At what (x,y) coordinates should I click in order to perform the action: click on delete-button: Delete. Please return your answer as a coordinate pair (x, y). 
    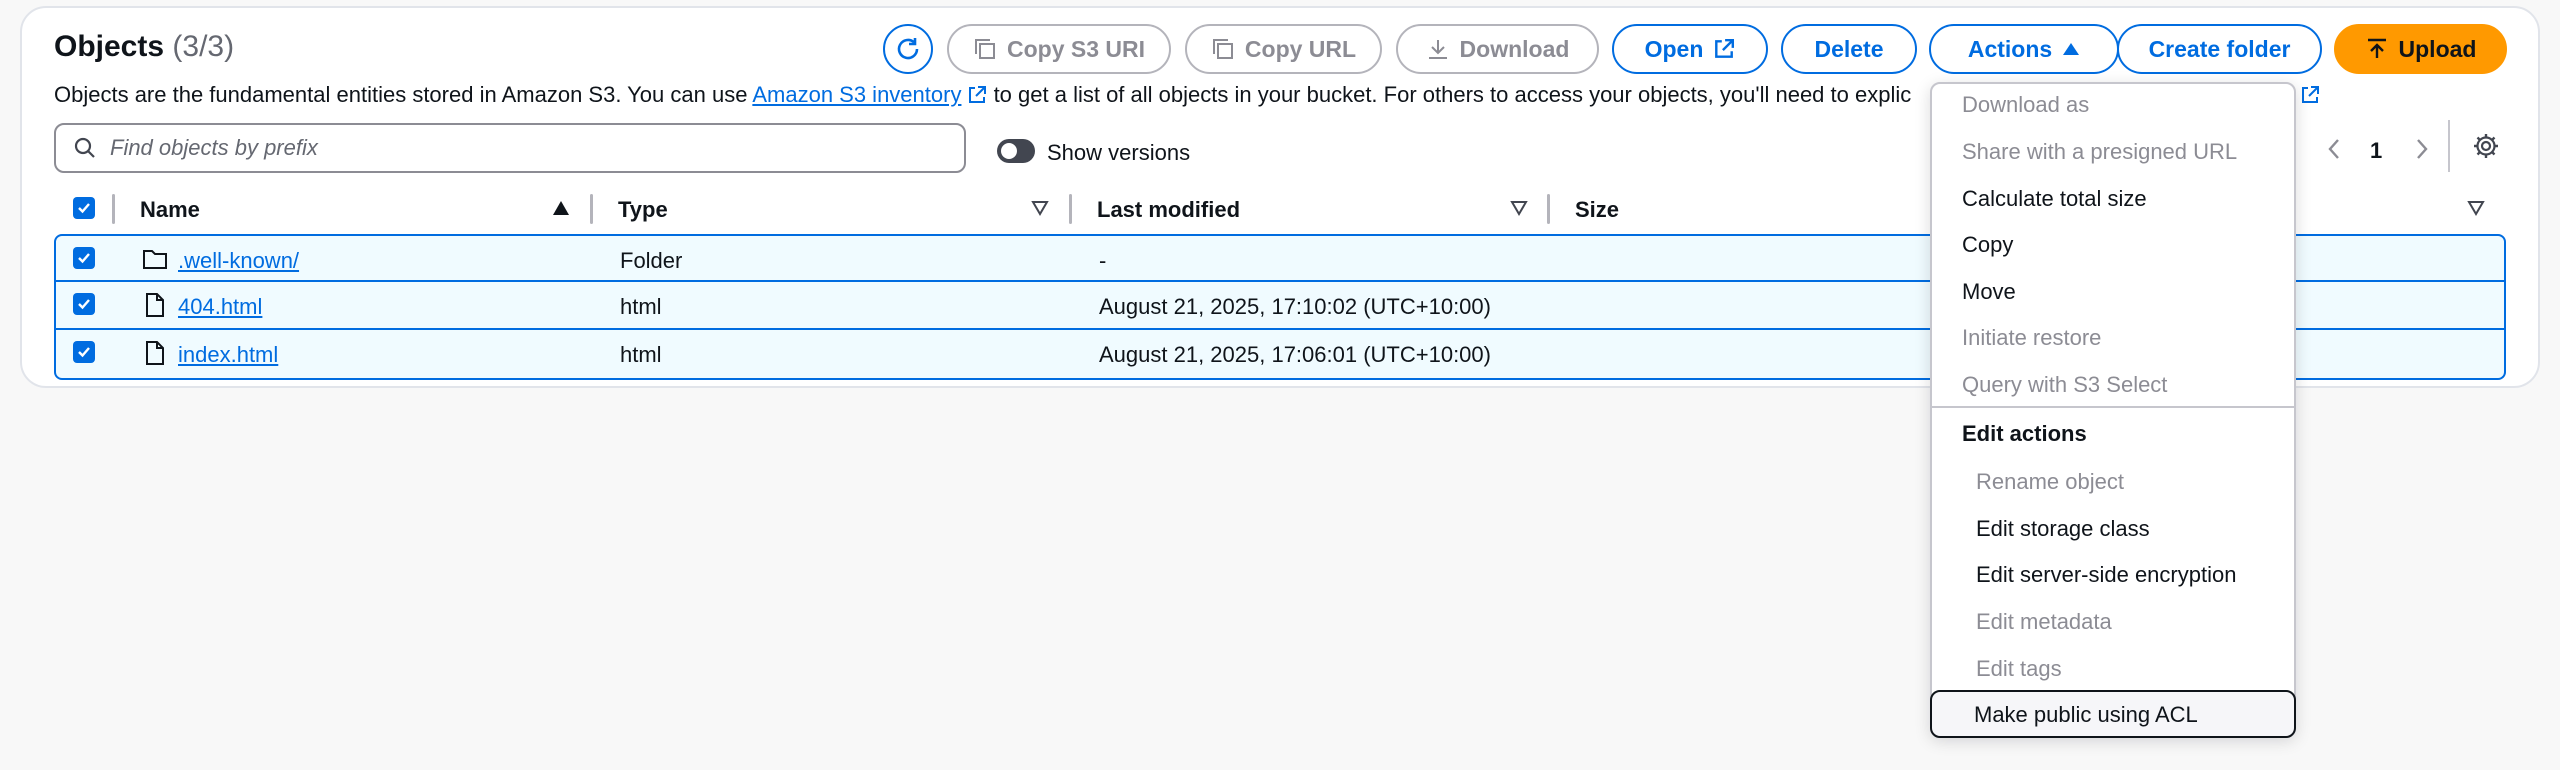
    Looking at the image, I should click on (1849, 49).